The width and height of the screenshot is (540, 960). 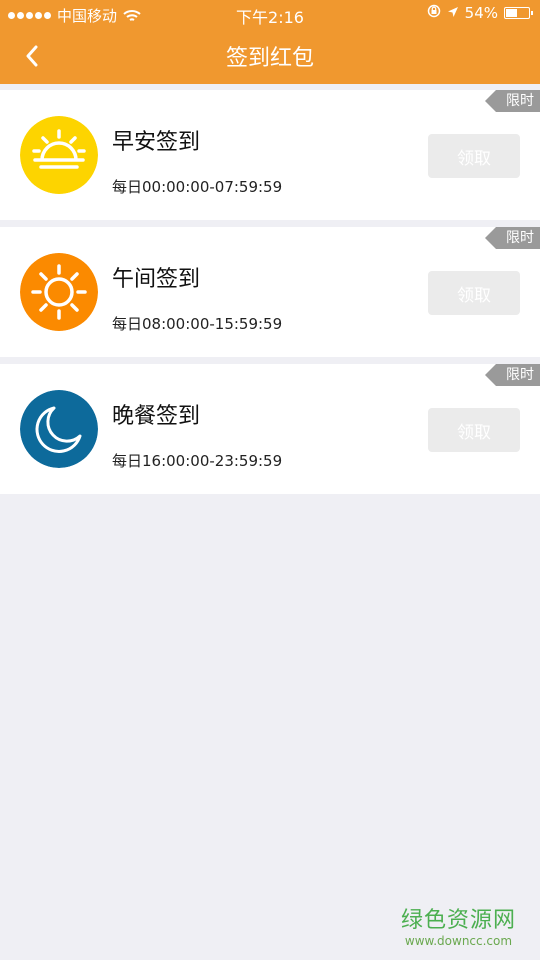 What do you see at coordinates (59, 429) in the screenshot?
I see `moon-icon` at bounding box center [59, 429].